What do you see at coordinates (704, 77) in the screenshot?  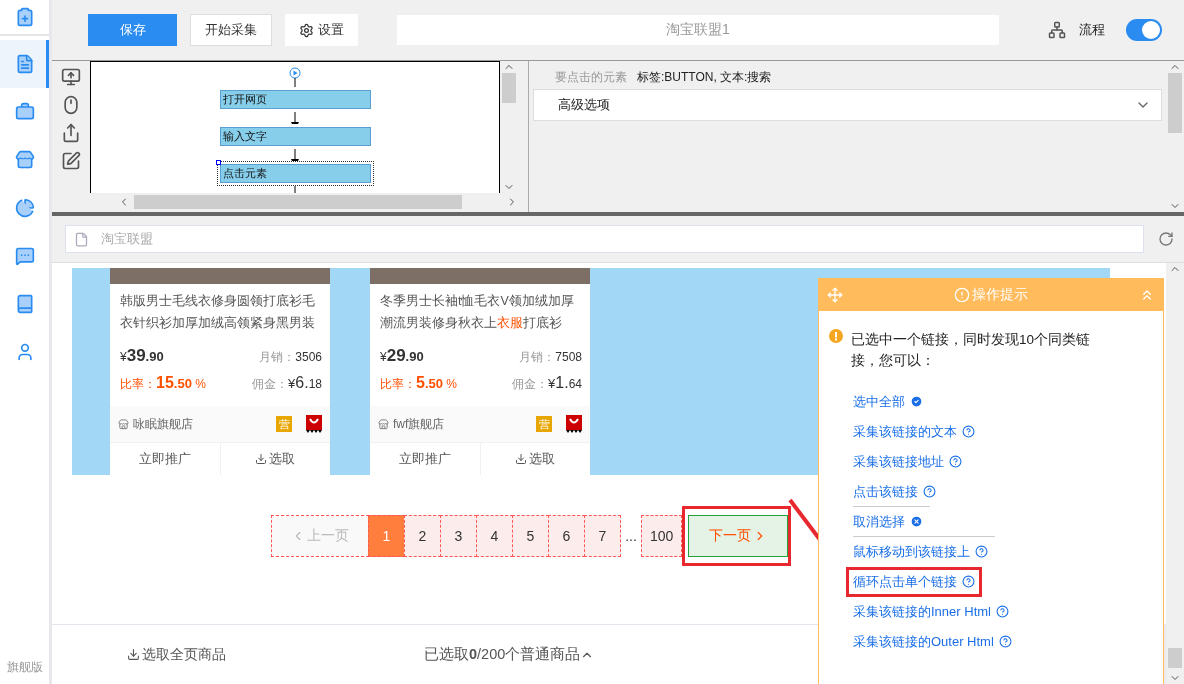 I see `element-value: 标签:BUTTON, 文本:搜索` at bounding box center [704, 77].